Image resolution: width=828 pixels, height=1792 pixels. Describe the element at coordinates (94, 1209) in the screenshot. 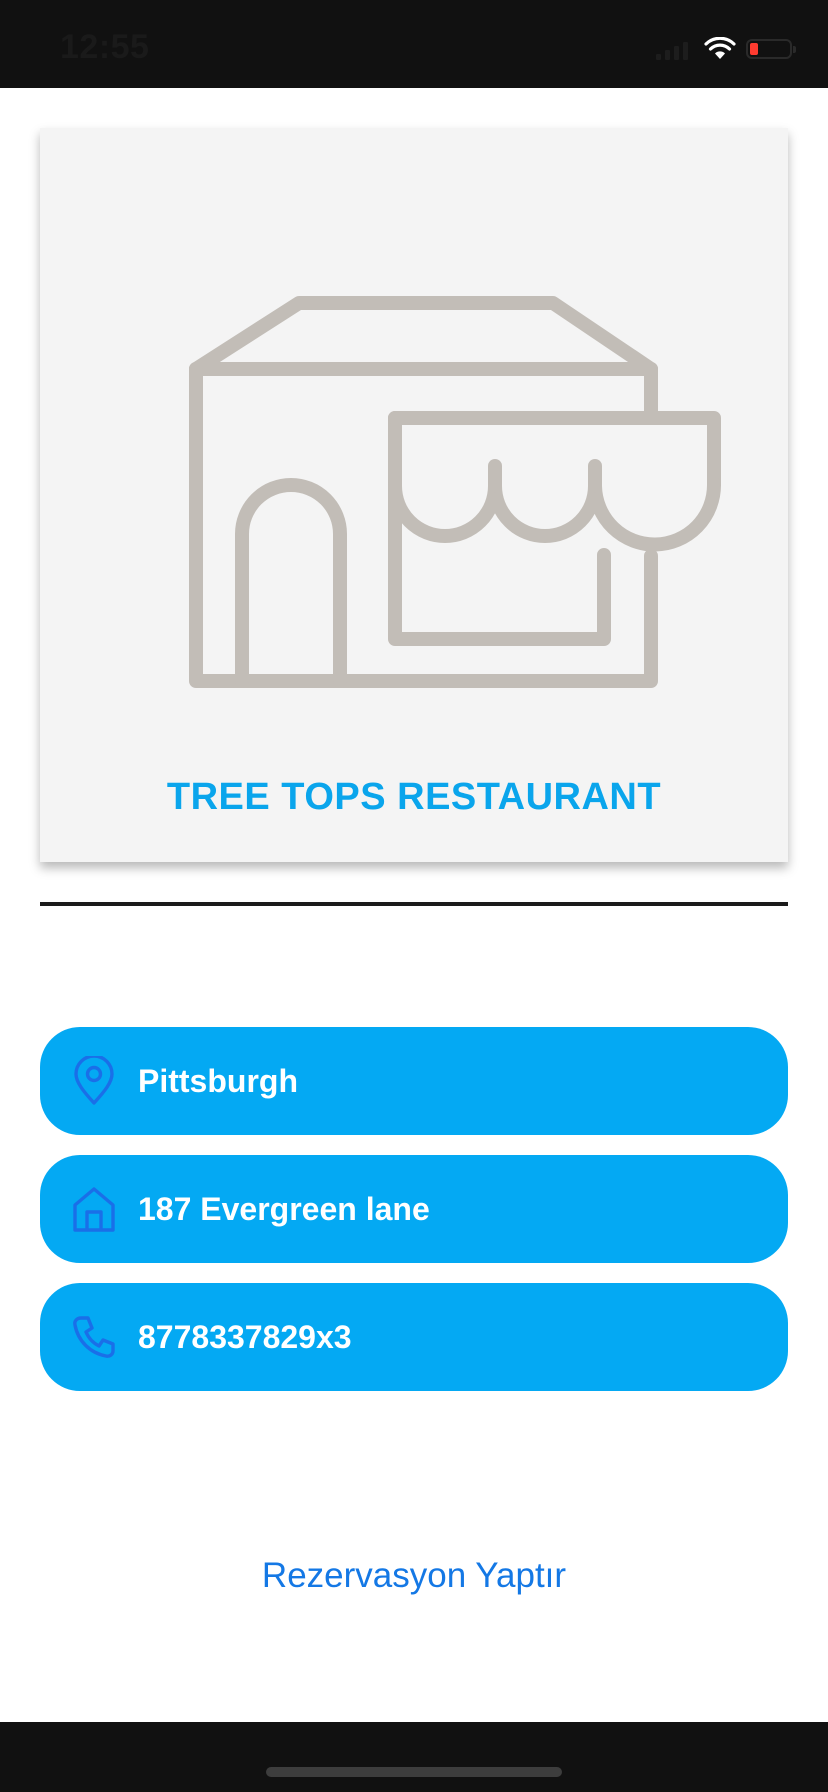

I see `home-icon` at that location.